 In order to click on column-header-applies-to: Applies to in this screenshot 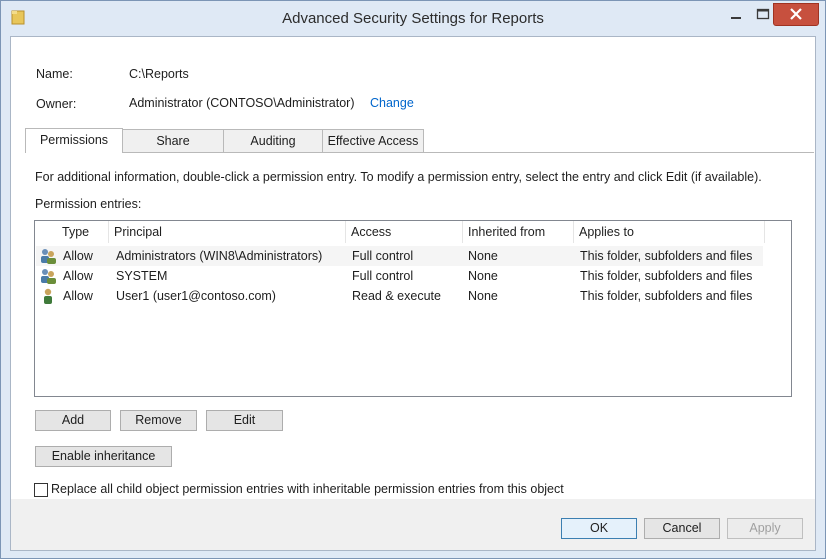, I will do `click(669, 232)`.